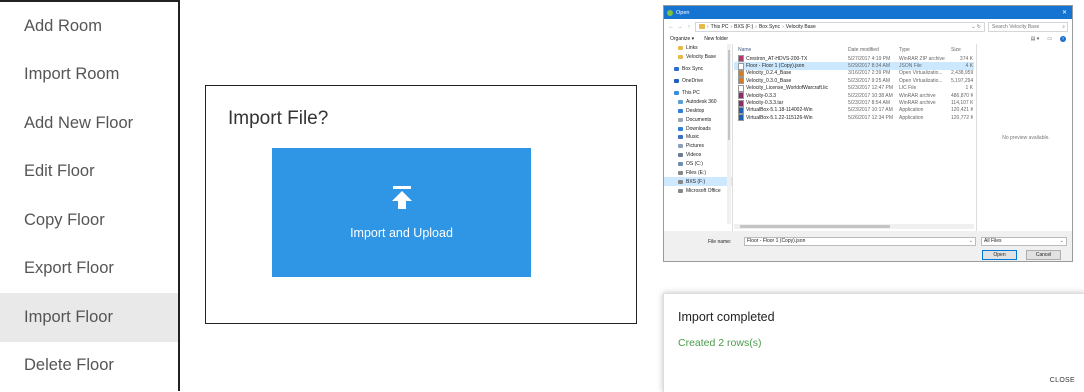 This screenshot has height=392, width=1084. Describe the element at coordinates (689, 27) in the screenshot. I see `up-icon: ↑` at that location.